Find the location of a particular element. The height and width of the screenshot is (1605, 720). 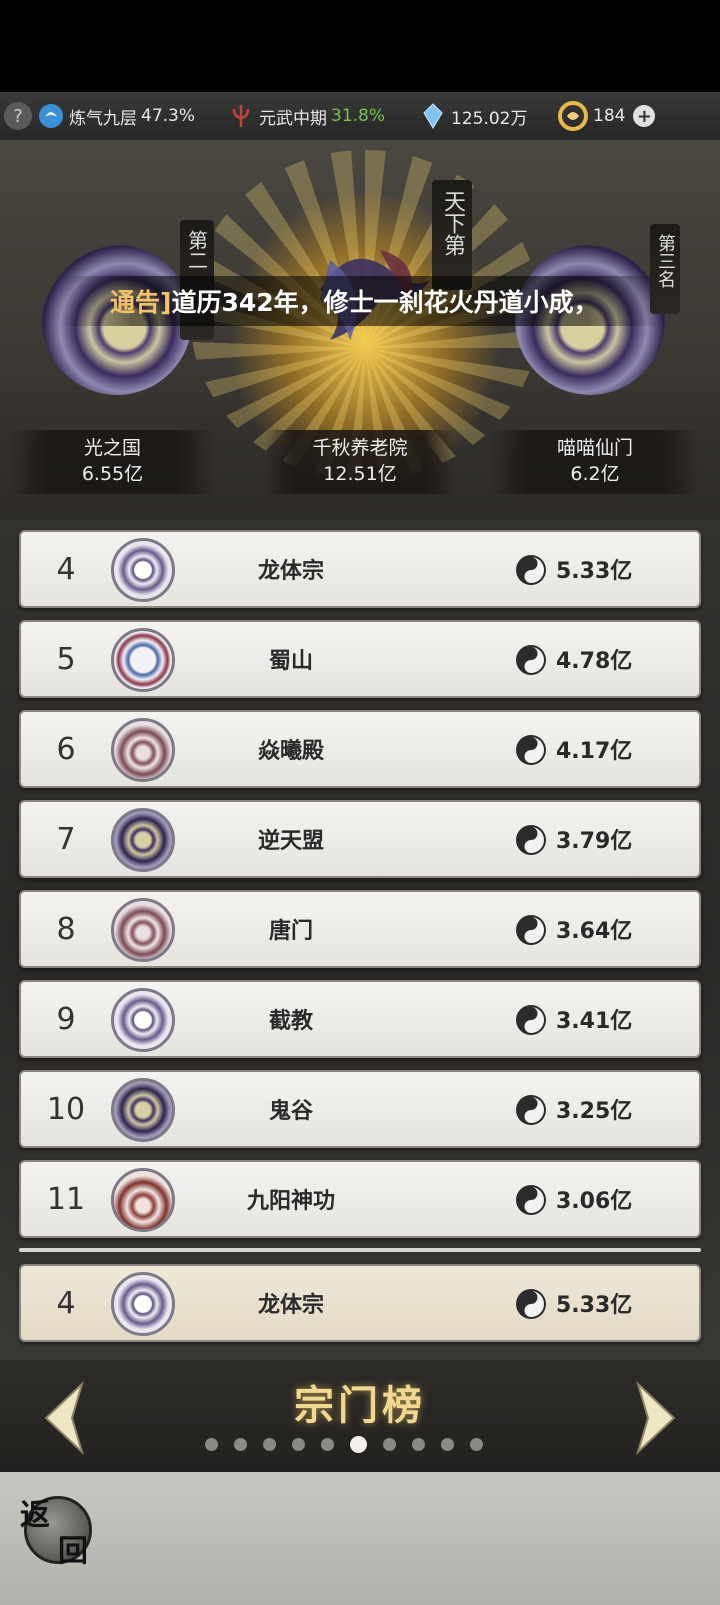

sect-score: 3.25亿 is located at coordinates (594, 1111).